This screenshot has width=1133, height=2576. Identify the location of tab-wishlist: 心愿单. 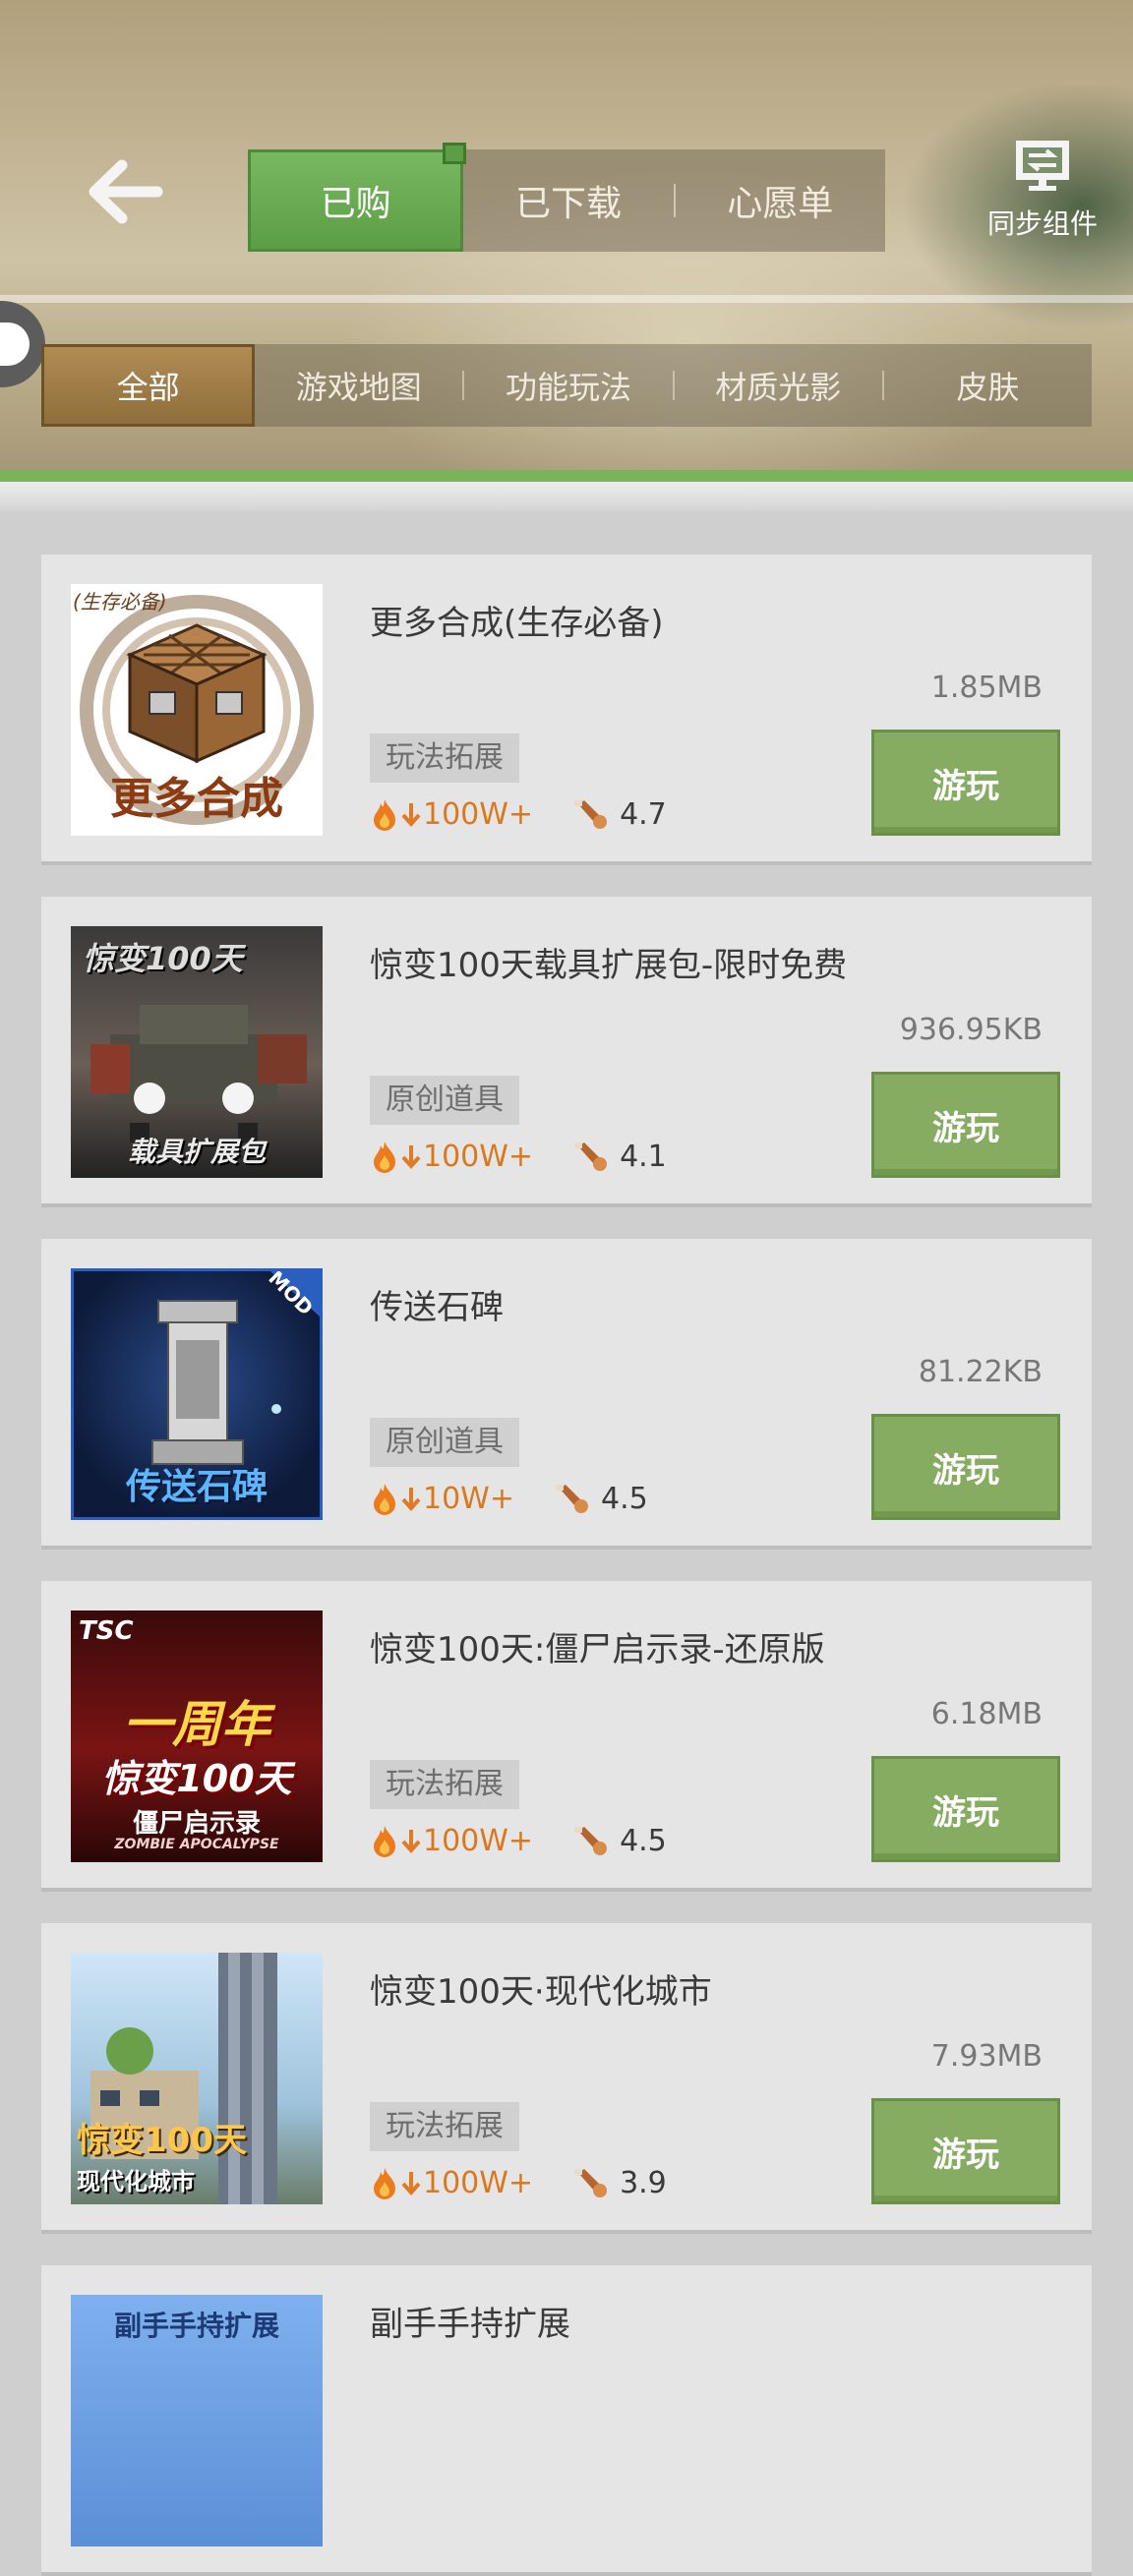
(780, 200).